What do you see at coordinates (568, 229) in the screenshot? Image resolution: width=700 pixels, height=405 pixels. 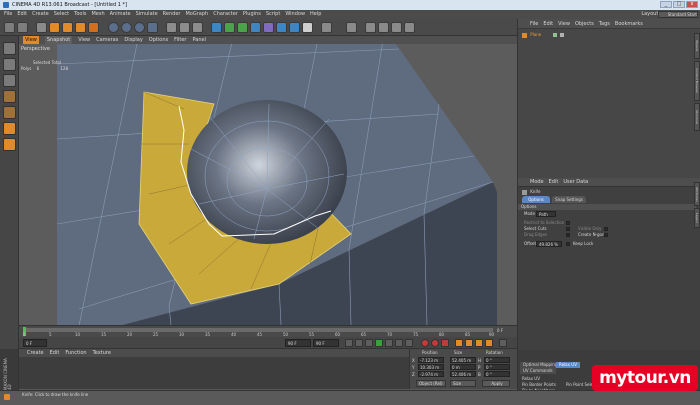 I see `select-cuts-checkbox` at bounding box center [568, 229].